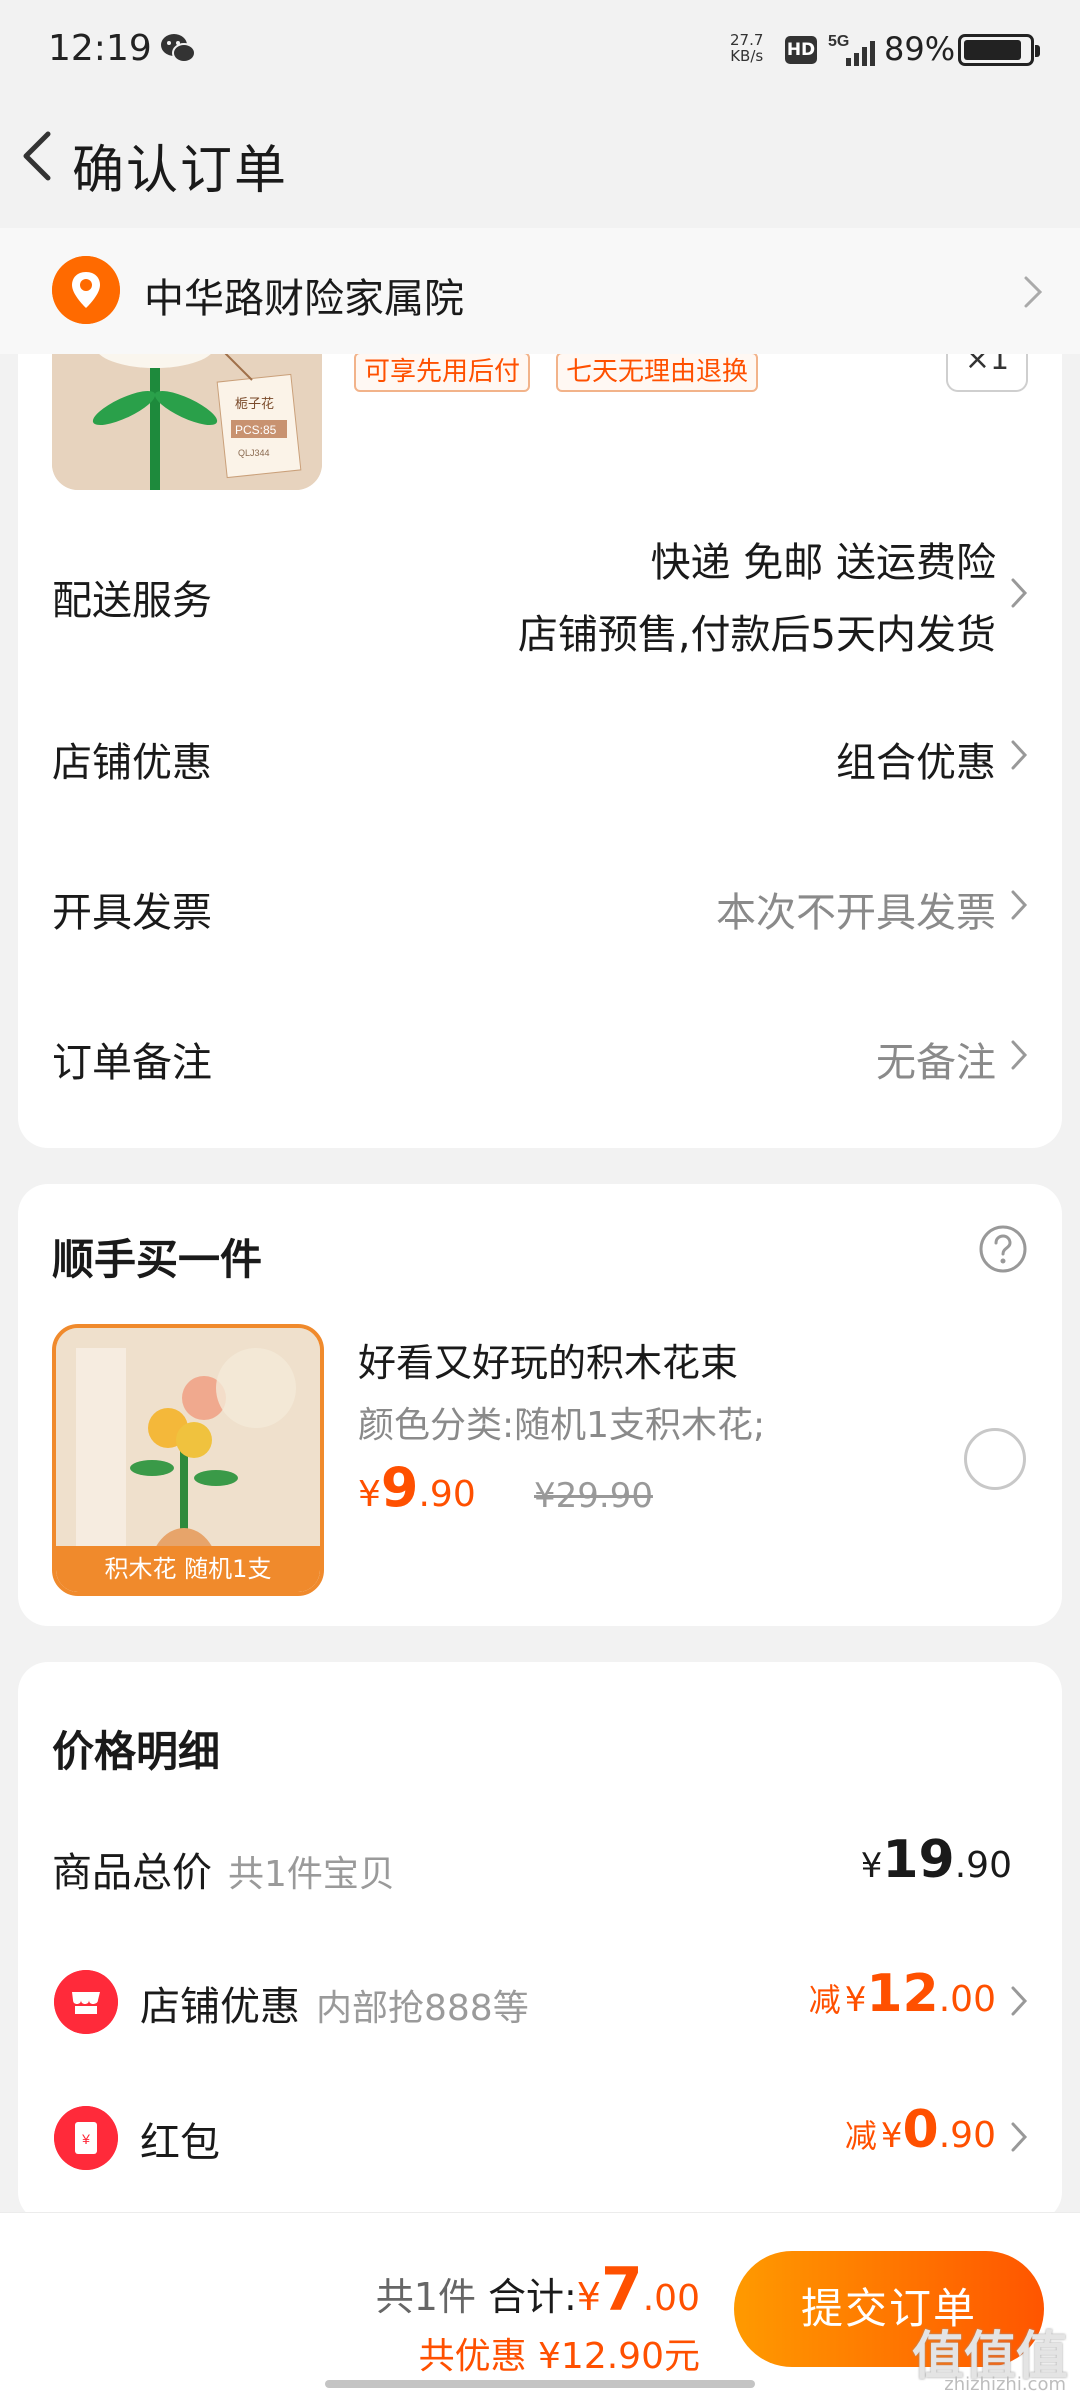 Image resolution: width=1080 pixels, height=2400 pixels. What do you see at coordinates (1005, 2384) in the screenshot?
I see `watermark-url: zhizhizhi.com` at bounding box center [1005, 2384].